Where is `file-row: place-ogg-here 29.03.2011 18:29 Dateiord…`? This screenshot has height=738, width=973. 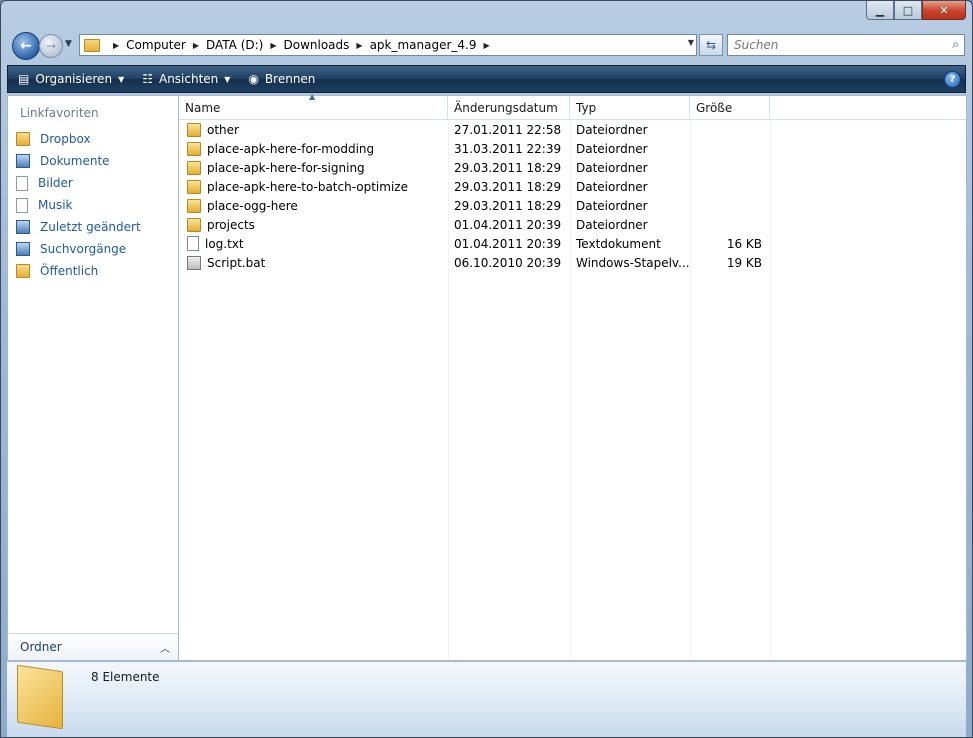 file-row: place-ogg-here 29.03.2011 18:29 Dateiord… is located at coordinates (474, 205).